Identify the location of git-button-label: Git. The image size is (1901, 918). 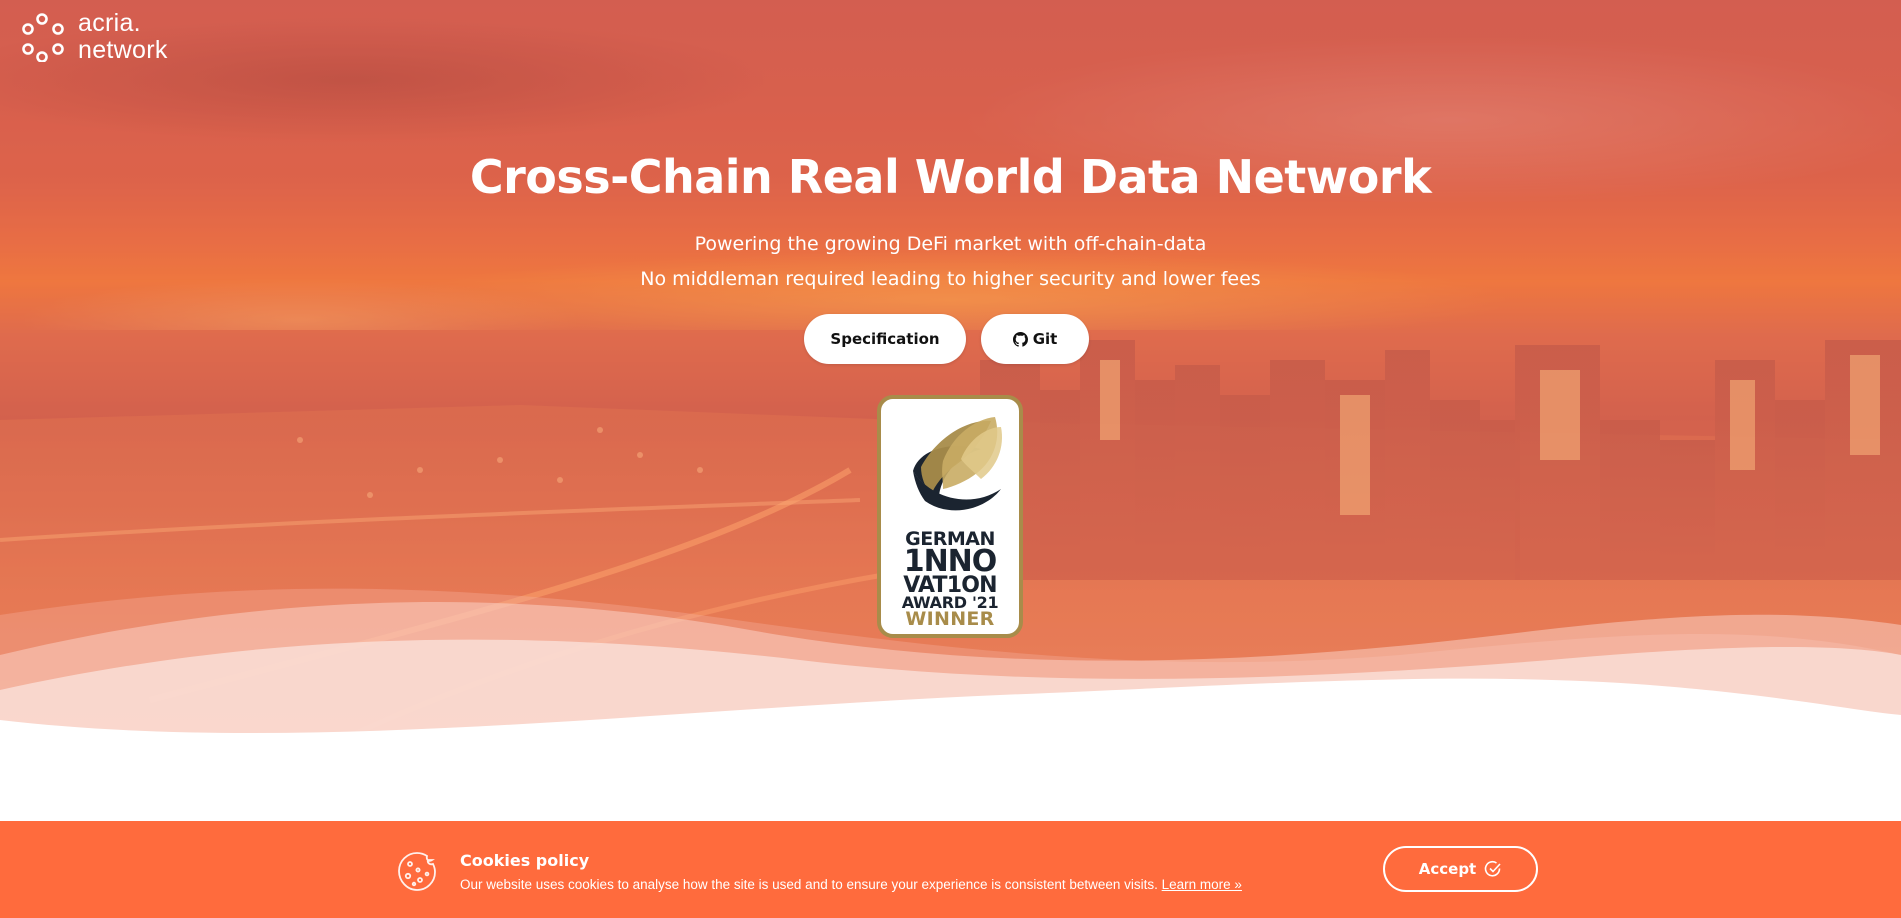
(1045, 339).